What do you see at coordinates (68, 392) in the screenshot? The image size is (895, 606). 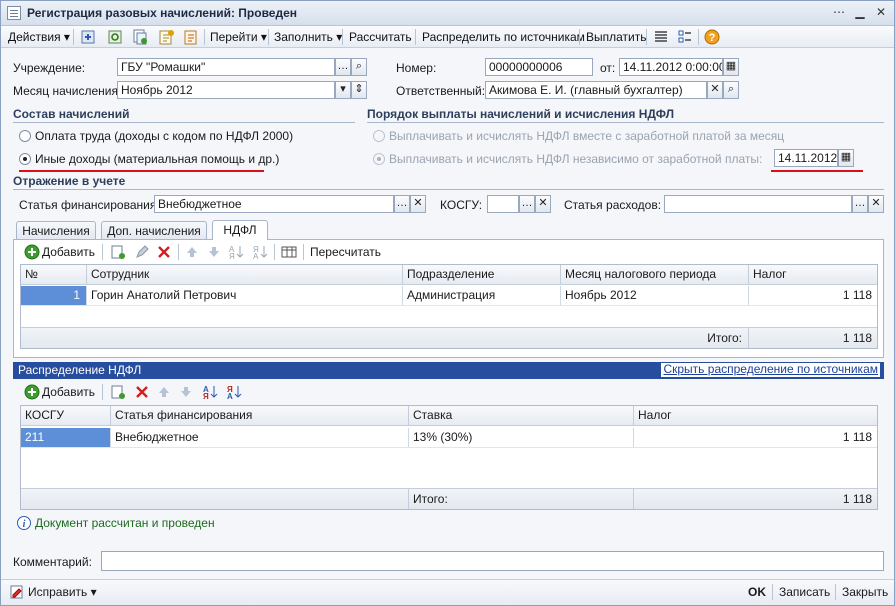 I see `add-distribution-button: Добавить` at bounding box center [68, 392].